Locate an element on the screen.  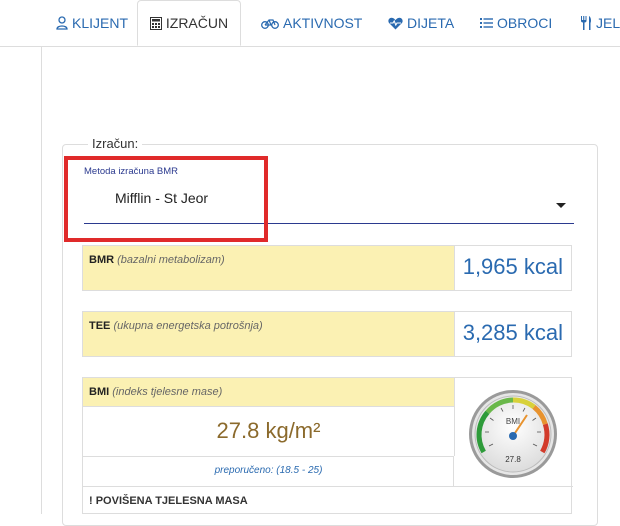
bmr-label-cell: BMR (bazalni metabolizam) is located at coordinates (269, 268).